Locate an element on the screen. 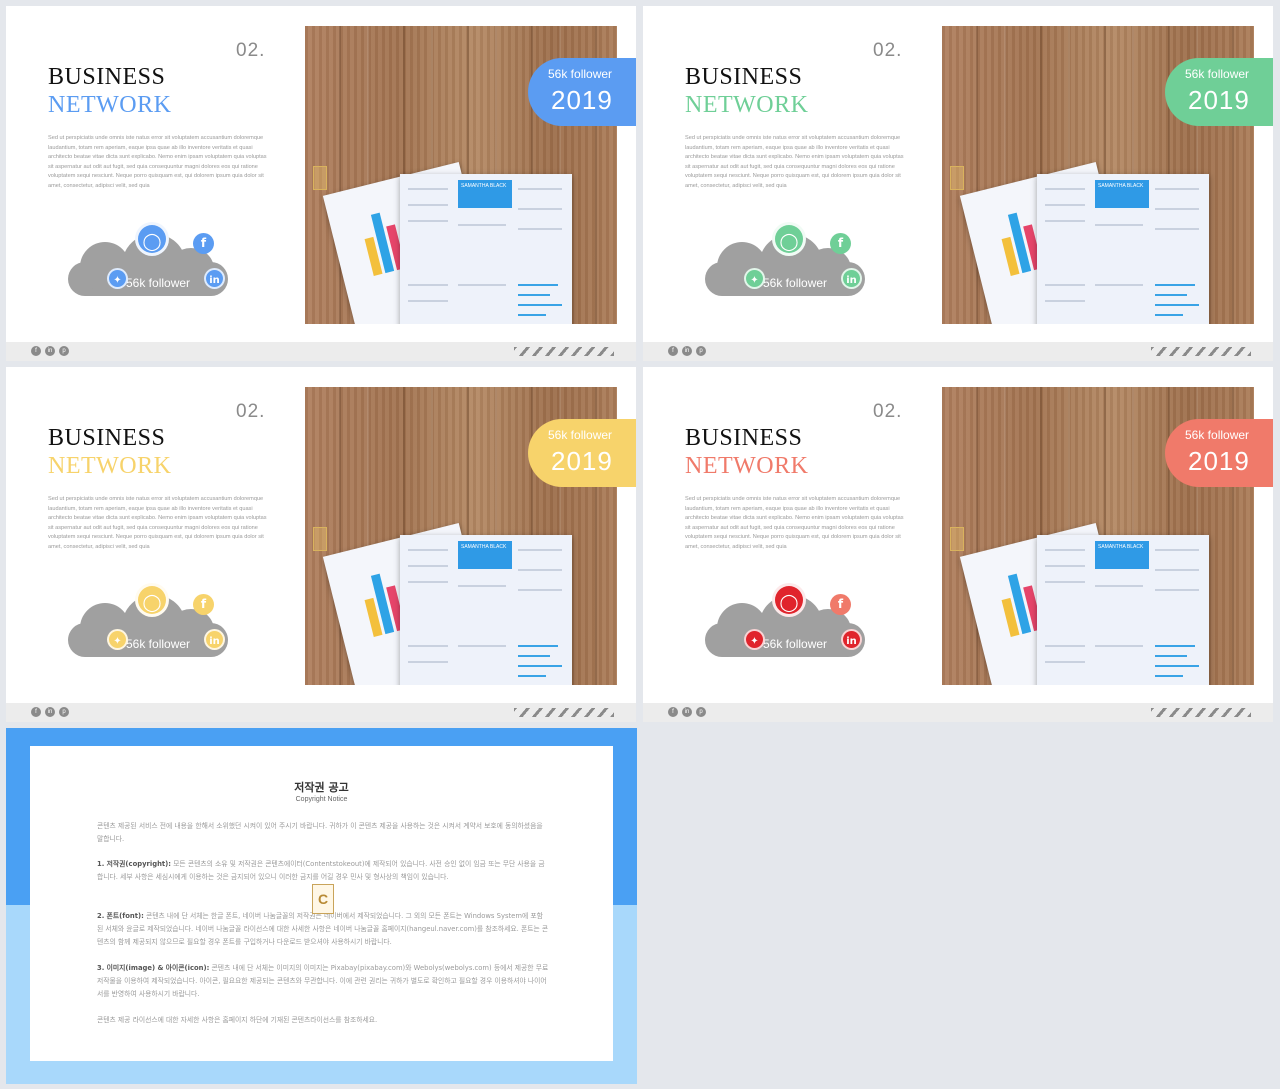  badge-label: 56k follower is located at coordinates (580, 435).